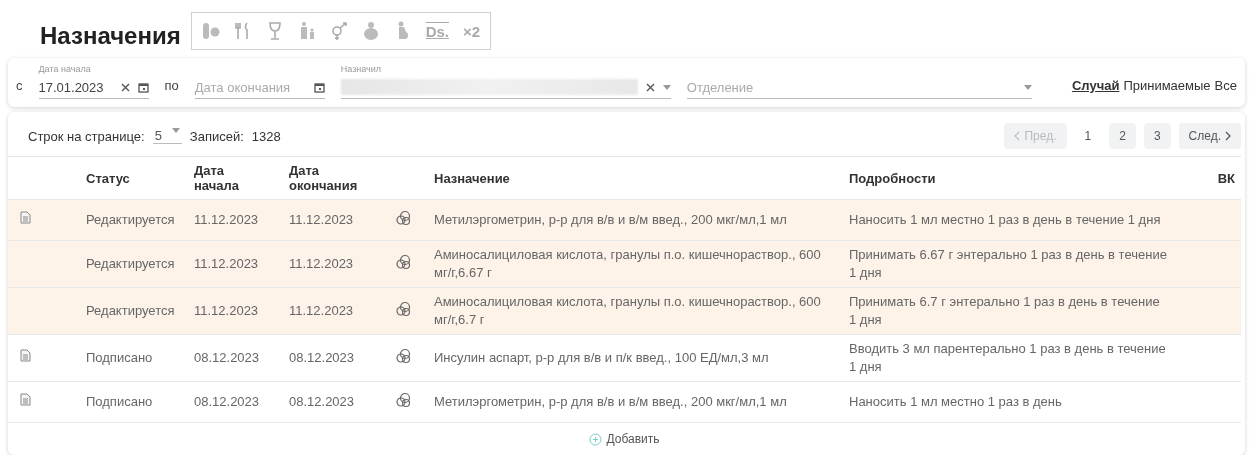 This screenshot has height=455, width=1249. What do you see at coordinates (624, 439) in the screenshot?
I see `add-button: Добавить` at bounding box center [624, 439].